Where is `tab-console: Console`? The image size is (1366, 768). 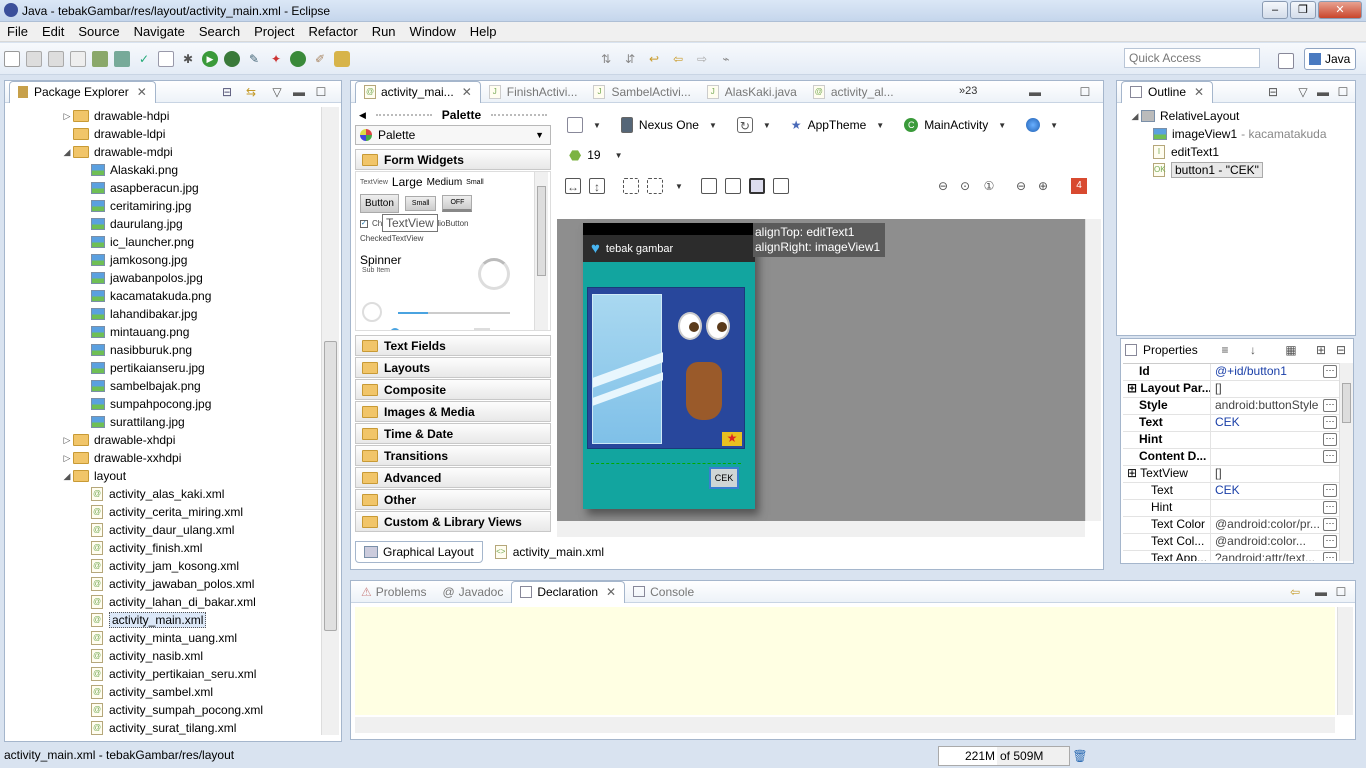
tab-console: Console is located at coordinates (663, 592).